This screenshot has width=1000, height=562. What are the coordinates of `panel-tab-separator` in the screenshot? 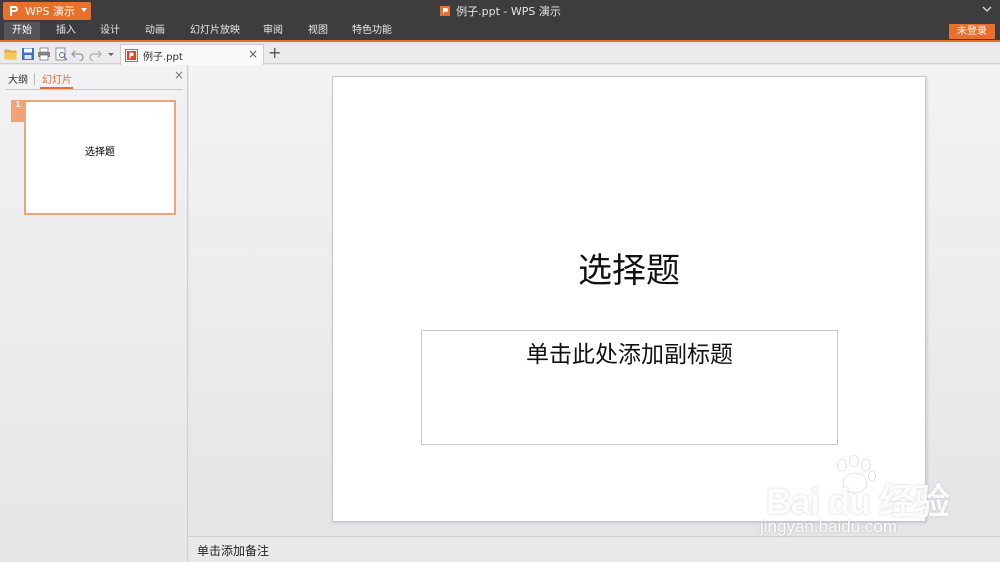 It's located at (34, 79).